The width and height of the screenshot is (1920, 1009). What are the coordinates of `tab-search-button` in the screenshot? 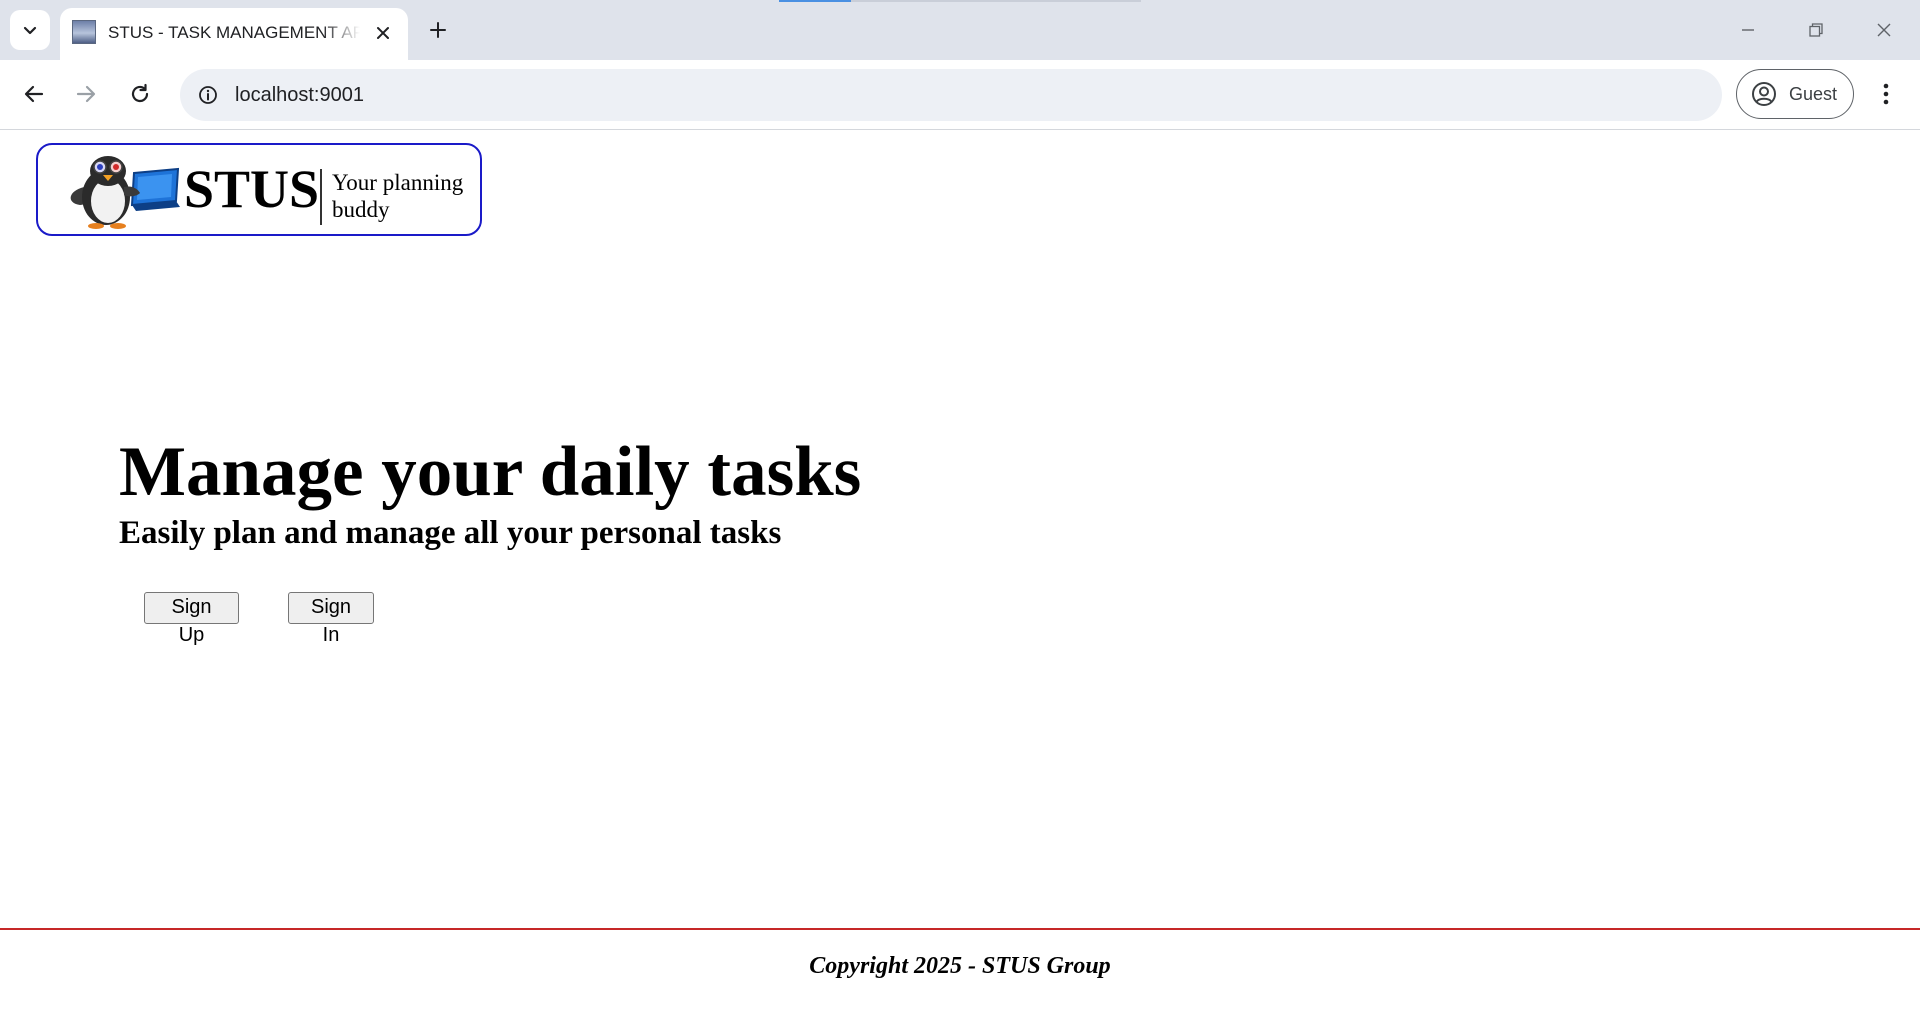 It's located at (30, 30).